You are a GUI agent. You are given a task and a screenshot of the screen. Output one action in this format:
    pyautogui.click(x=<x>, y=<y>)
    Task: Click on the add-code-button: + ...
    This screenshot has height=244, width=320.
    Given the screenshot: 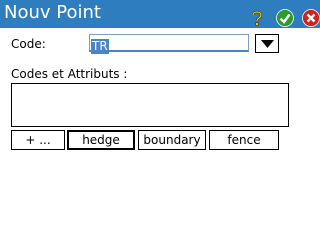 What is the action you would take?
    pyautogui.click(x=38, y=140)
    